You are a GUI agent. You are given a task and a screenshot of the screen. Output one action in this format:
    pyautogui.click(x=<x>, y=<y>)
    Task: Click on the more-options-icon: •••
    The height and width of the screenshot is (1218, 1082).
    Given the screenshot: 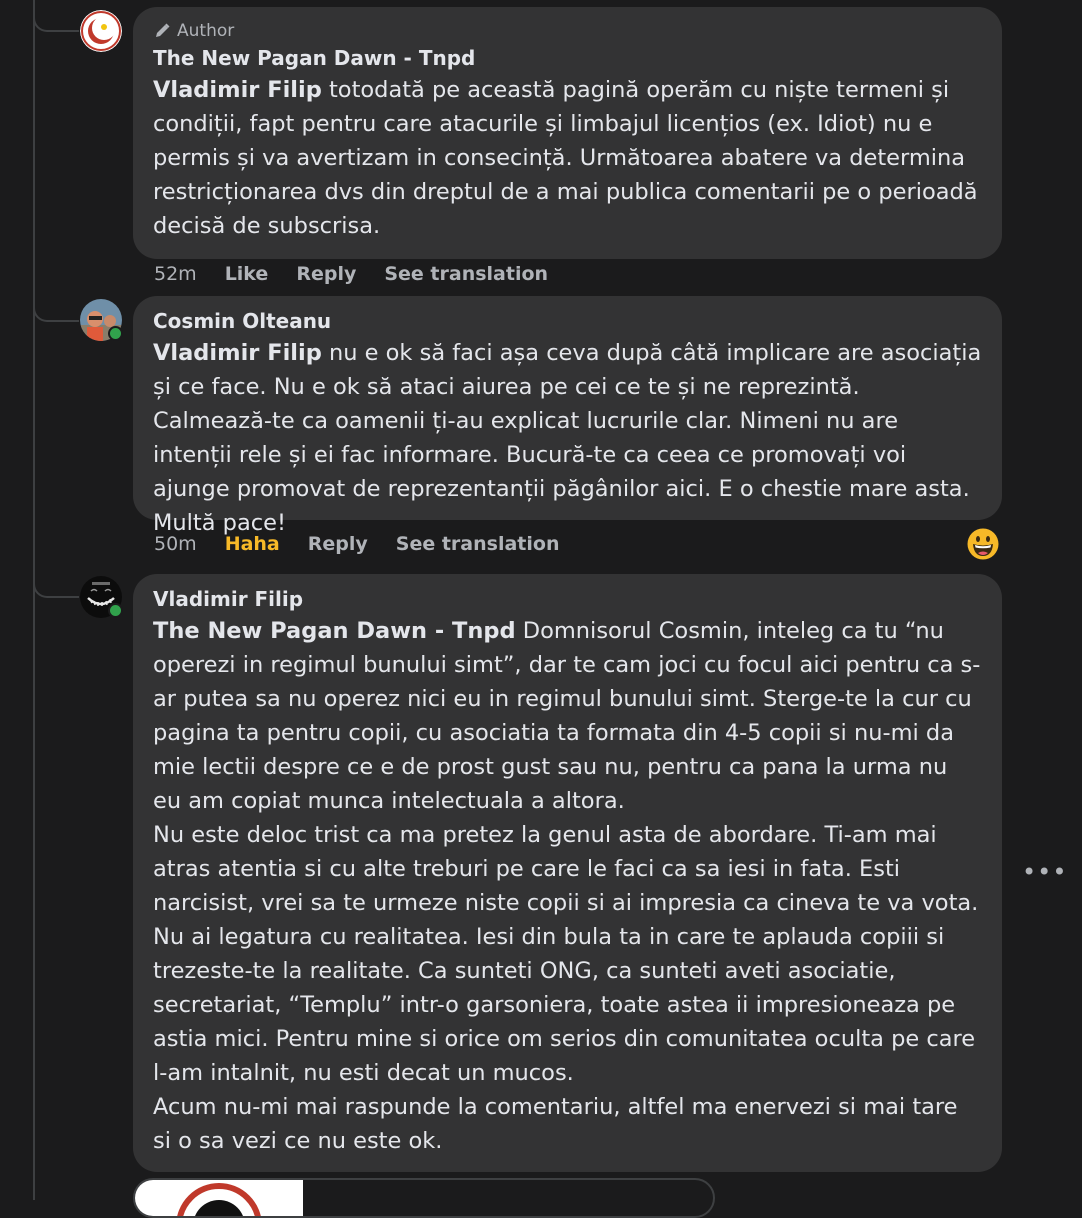 What is the action you would take?
    pyautogui.click(x=1044, y=872)
    